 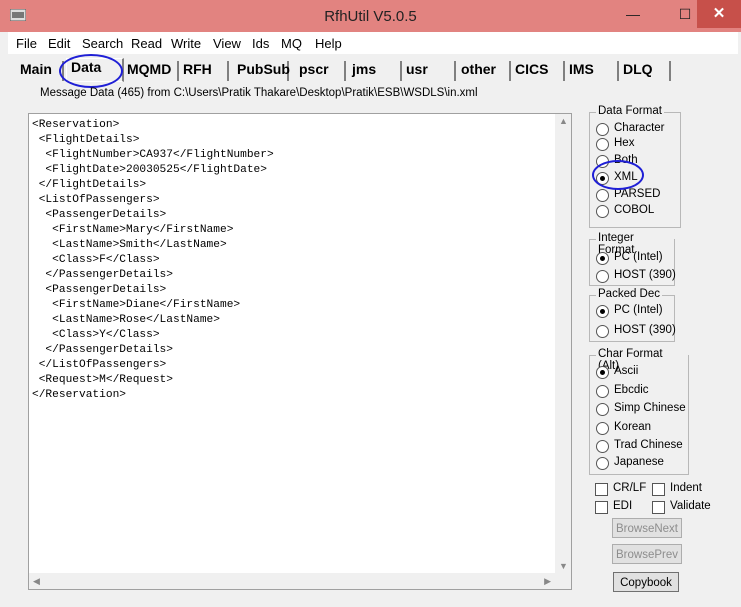 I want to click on tab-jms: jms, so click(x=375, y=71).